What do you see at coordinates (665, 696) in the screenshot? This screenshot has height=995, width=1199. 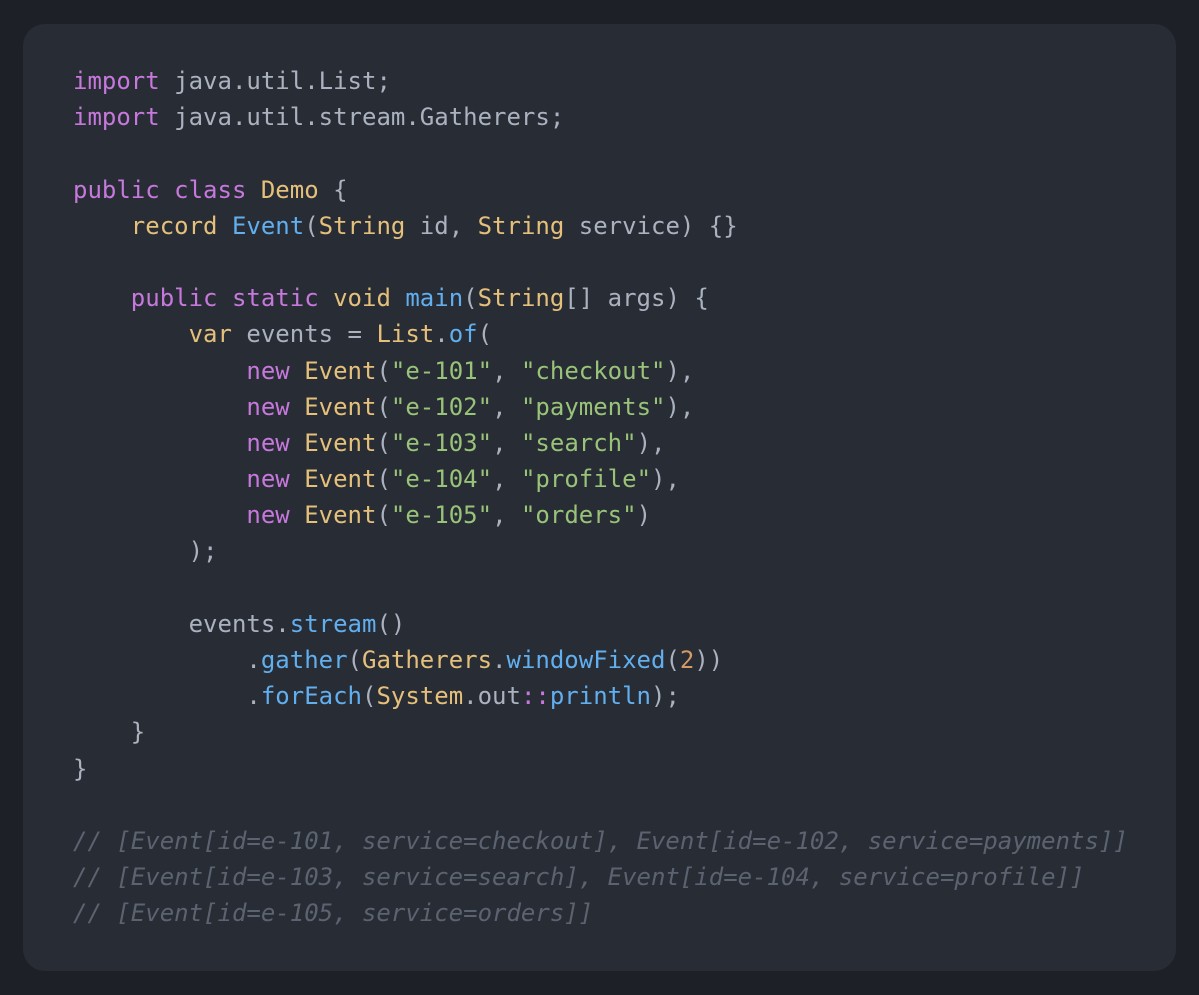 I see `code-token: );` at bounding box center [665, 696].